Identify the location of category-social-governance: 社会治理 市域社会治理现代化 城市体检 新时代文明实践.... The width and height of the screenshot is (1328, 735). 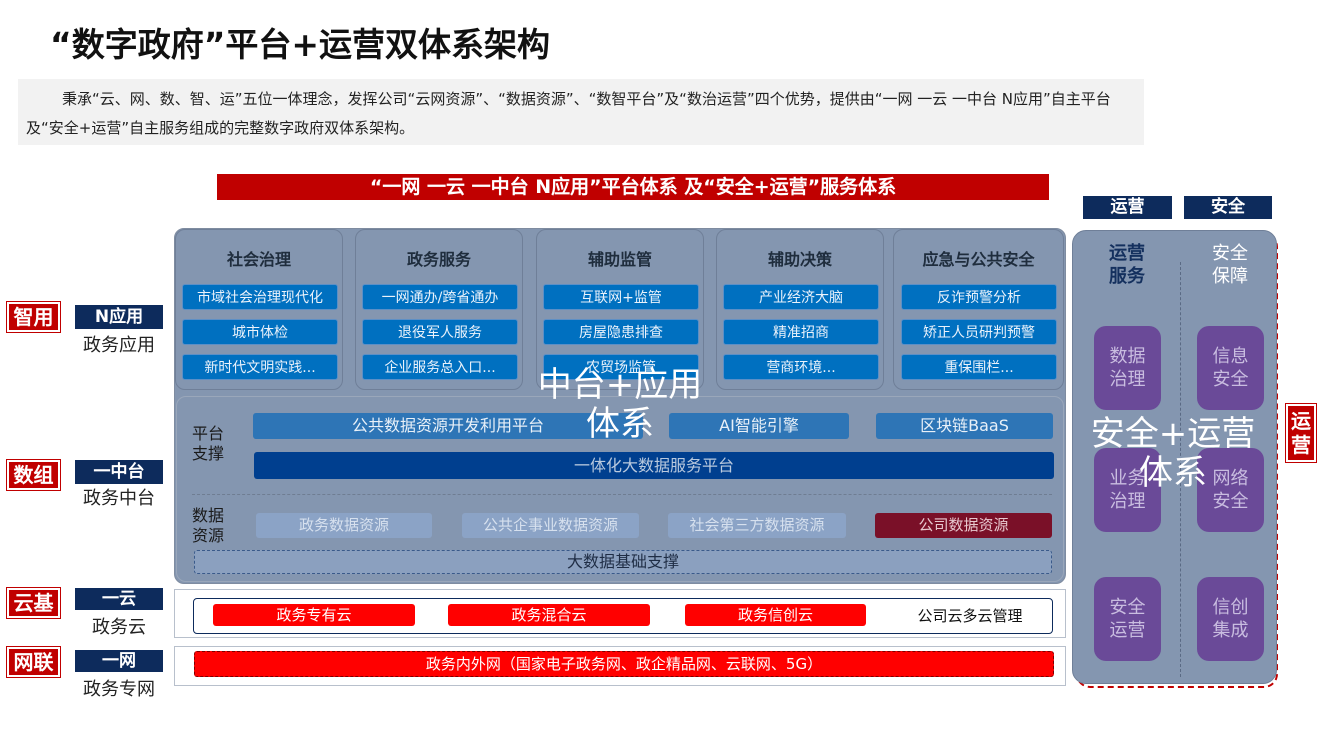
(259, 309).